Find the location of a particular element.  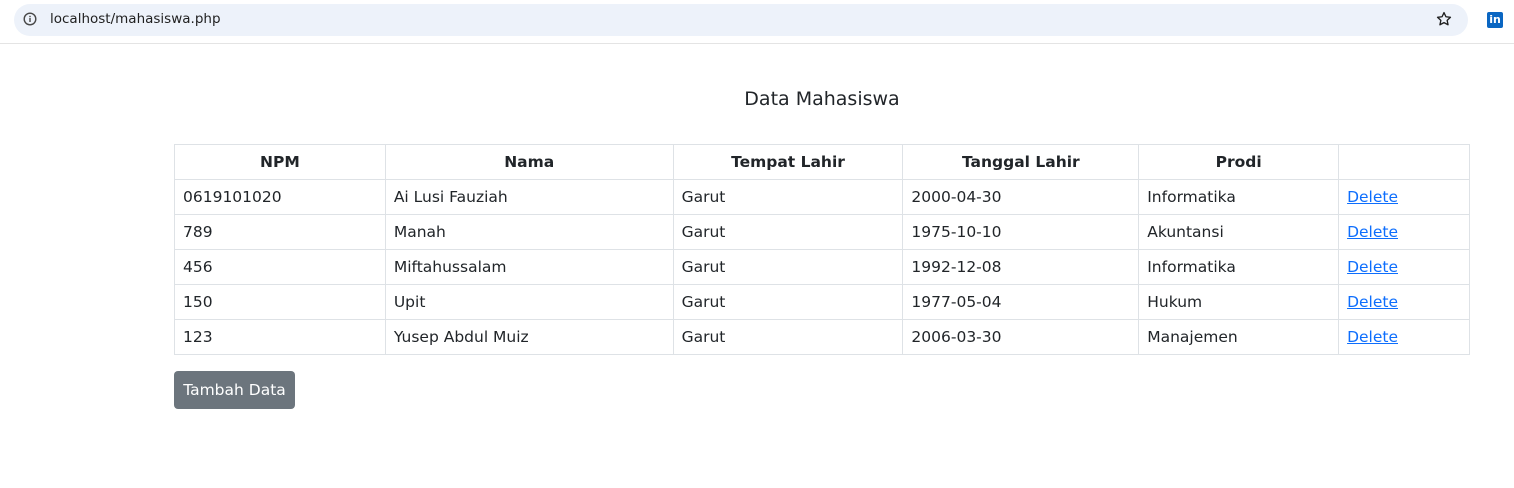

browser-toolbar: localhost/mahasiswa.php in is located at coordinates (757, 22).